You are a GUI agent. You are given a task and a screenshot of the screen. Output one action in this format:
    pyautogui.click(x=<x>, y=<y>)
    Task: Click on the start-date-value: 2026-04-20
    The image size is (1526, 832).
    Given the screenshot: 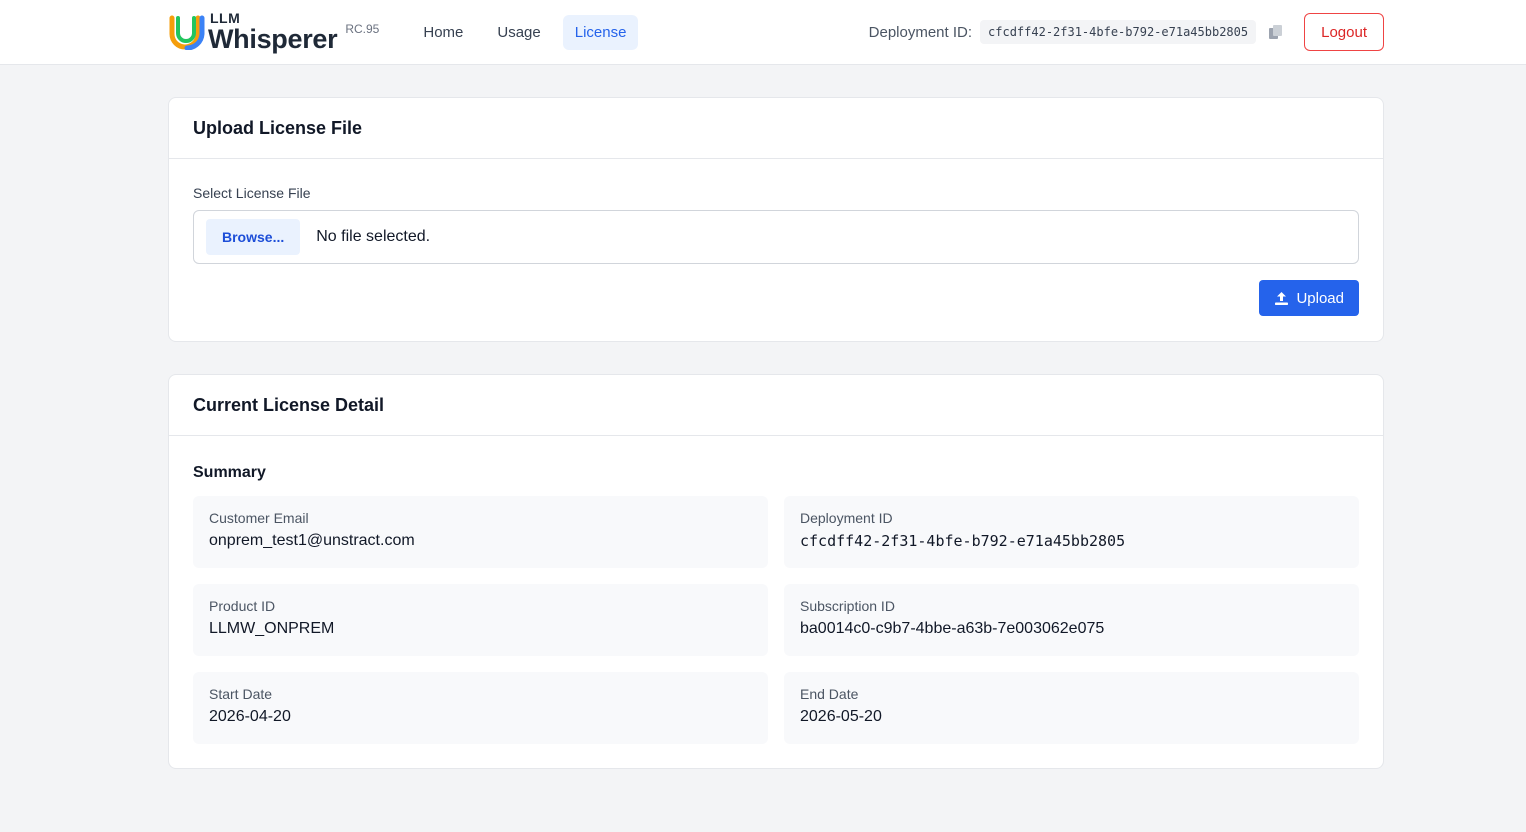 What is the action you would take?
    pyautogui.click(x=250, y=716)
    